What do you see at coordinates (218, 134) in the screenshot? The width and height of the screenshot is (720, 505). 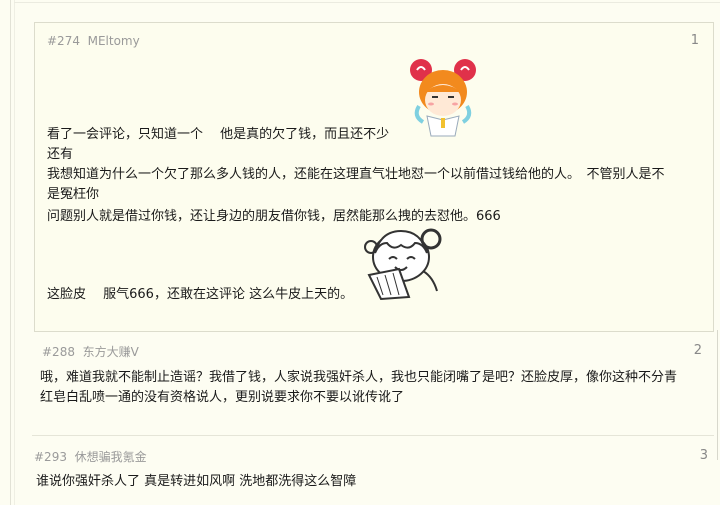 I see `comment-line: 看了一会评论，只知道一个 他是真的欠了钱，而且还不少` at bounding box center [218, 134].